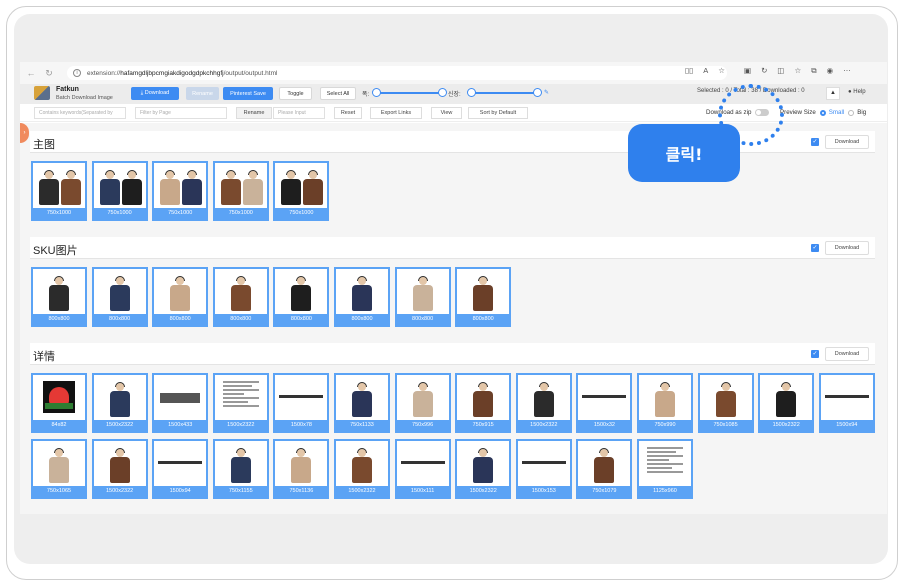  What do you see at coordinates (780, 71) in the screenshot?
I see `split-icon: ◫` at bounding box center [780, 71].